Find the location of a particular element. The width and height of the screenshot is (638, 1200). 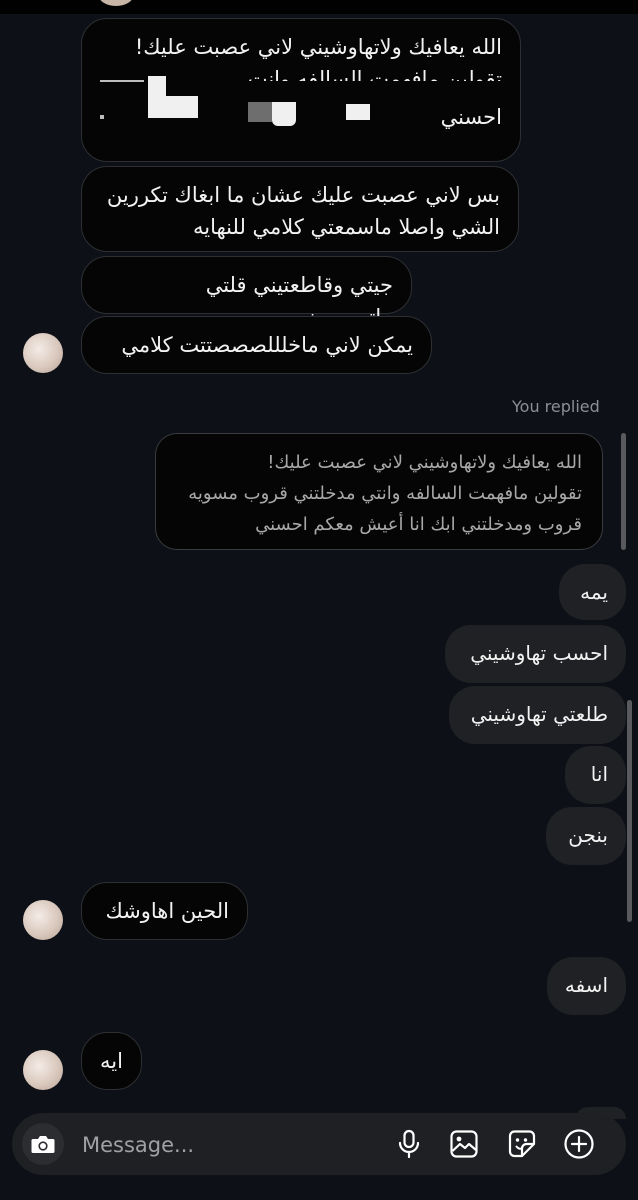

gallery-button is located at coordinates (464, 1144).